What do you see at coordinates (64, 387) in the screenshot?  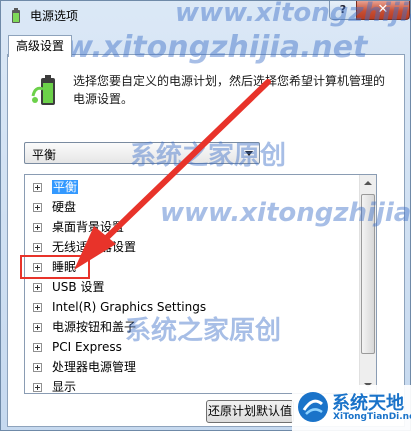 I see `tree-item-label: 显示` at bounding box center [64, 387].